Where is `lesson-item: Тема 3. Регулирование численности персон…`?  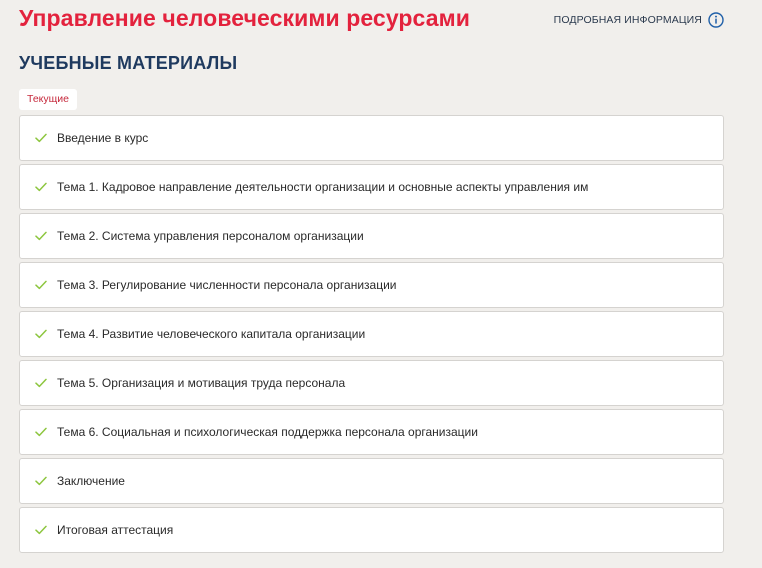
lesson-item: Тема 3. Регулирование численности персон… is located at coordinates (371, 285).